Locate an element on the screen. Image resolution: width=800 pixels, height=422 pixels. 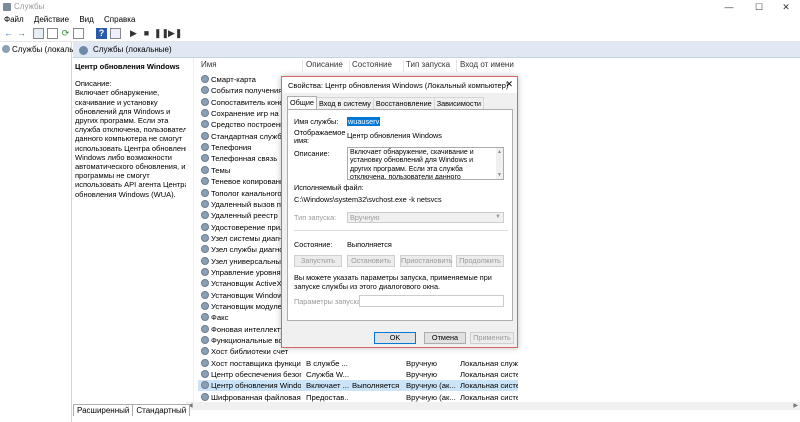
service-logon: Локальная служба is located at coordinates (489, 363).